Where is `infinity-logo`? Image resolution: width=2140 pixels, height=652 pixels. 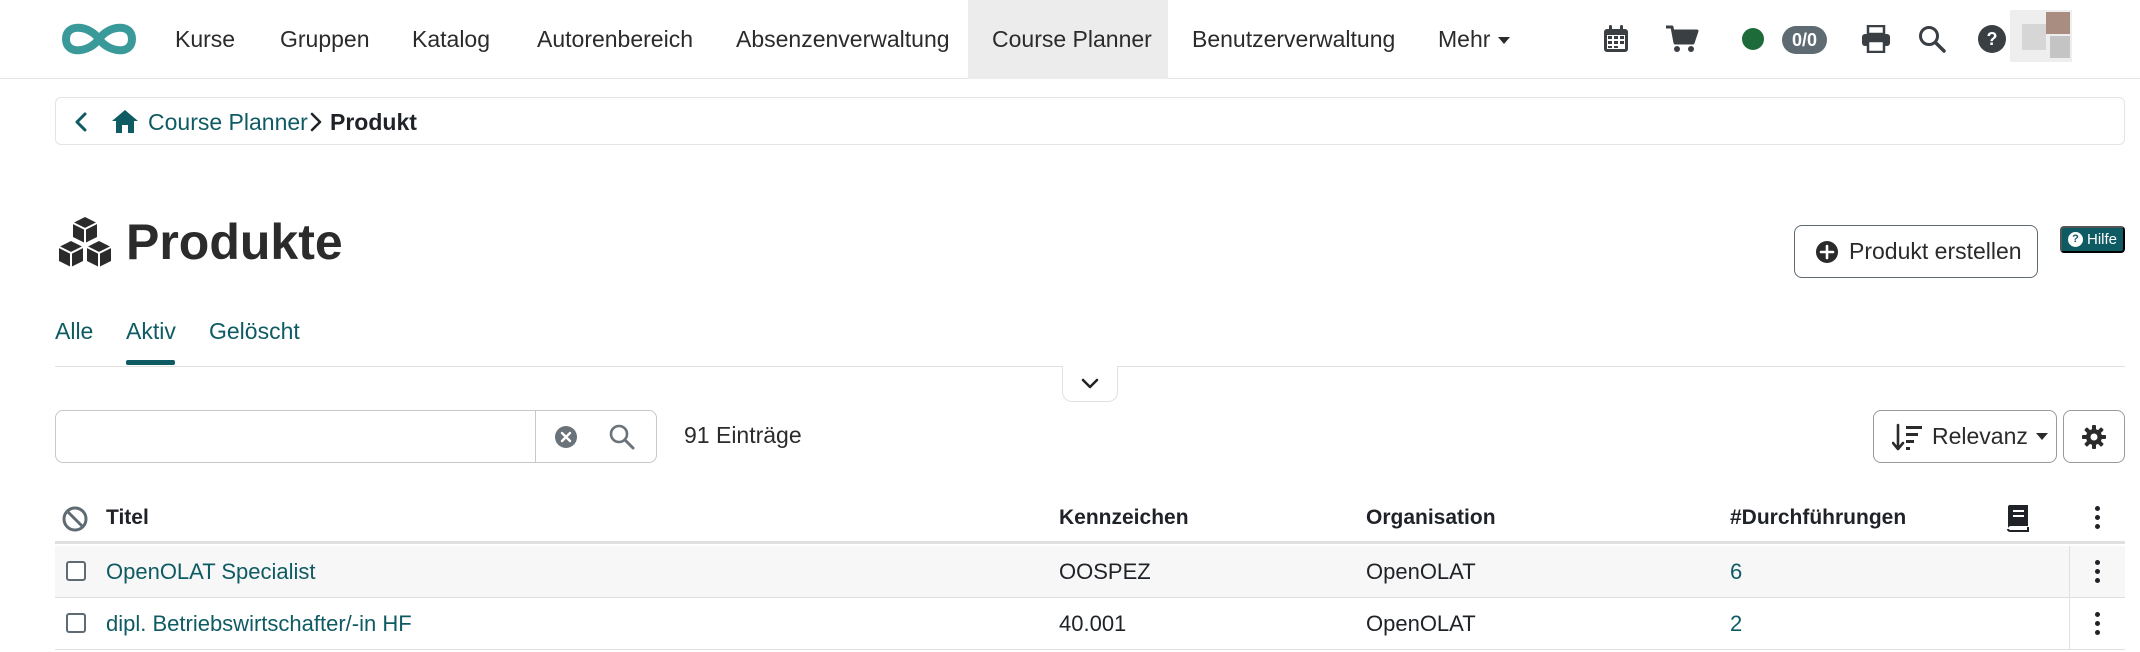 infinity-logo is located at coordinates (99, 39).